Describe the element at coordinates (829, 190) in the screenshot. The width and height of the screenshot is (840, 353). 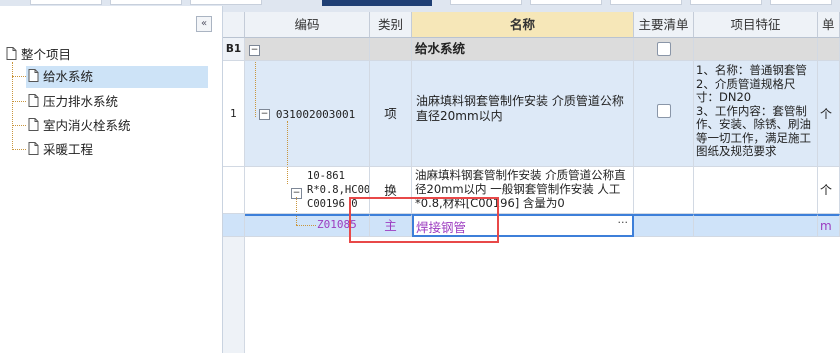
I see `quota-unit: 个` at that location.